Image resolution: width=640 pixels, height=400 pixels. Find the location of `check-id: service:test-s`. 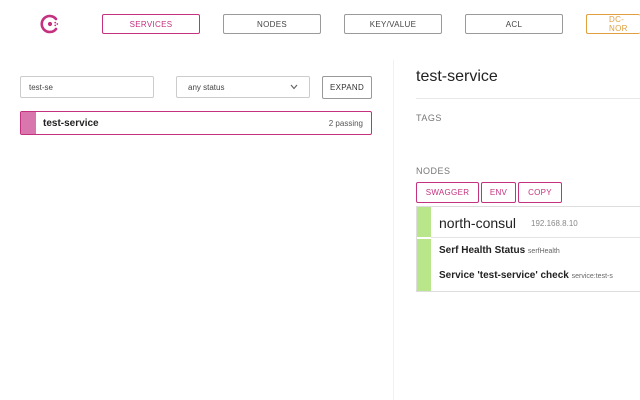

check-id: service:test-s is located at coordinates (592, 276).